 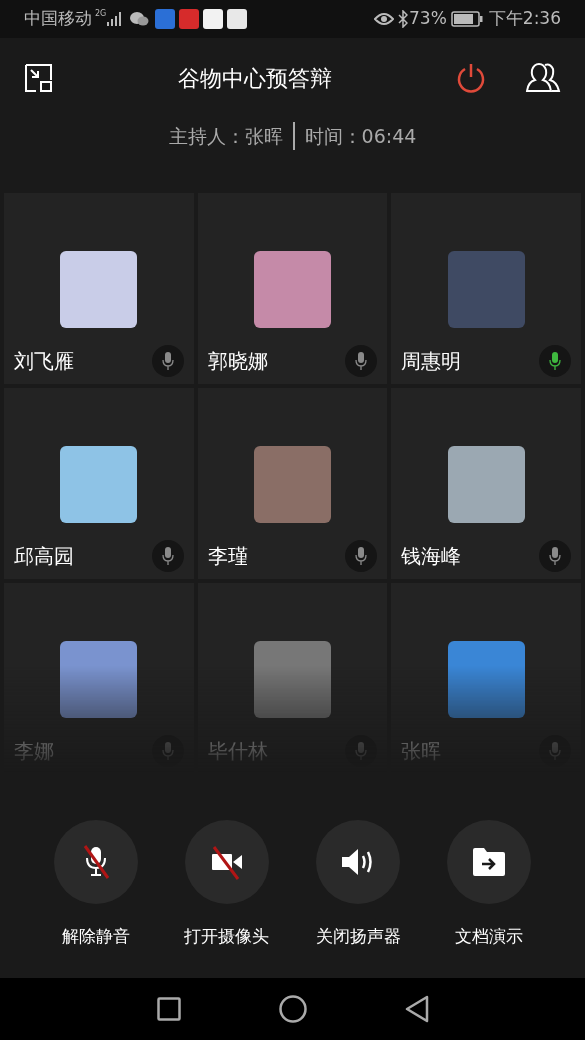 What do you see at coordinates (466, 19) in the screenshot?
I see `battery-icon` at bounding box center [466, 19].